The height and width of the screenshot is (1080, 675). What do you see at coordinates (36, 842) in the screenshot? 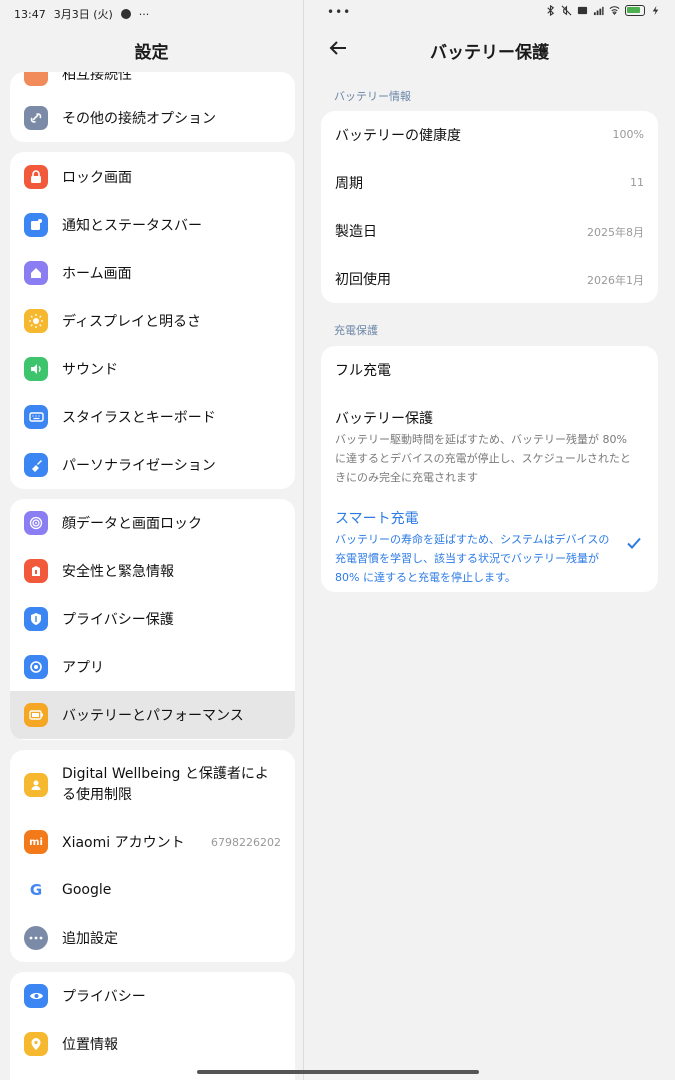
I see `mi-icon: mi` at bounding box center [36, 842].